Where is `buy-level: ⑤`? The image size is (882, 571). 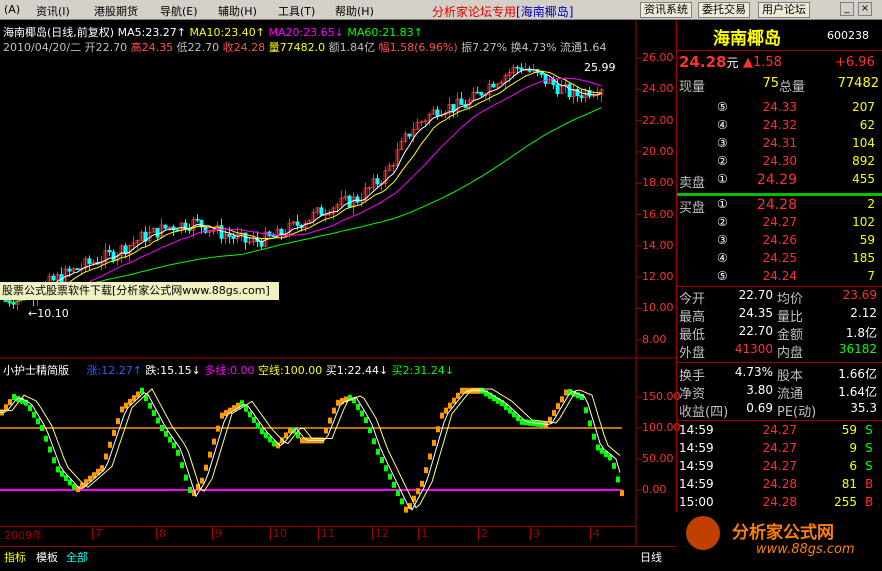 buy-level: ⑤ is located at coordinates (722, 276).